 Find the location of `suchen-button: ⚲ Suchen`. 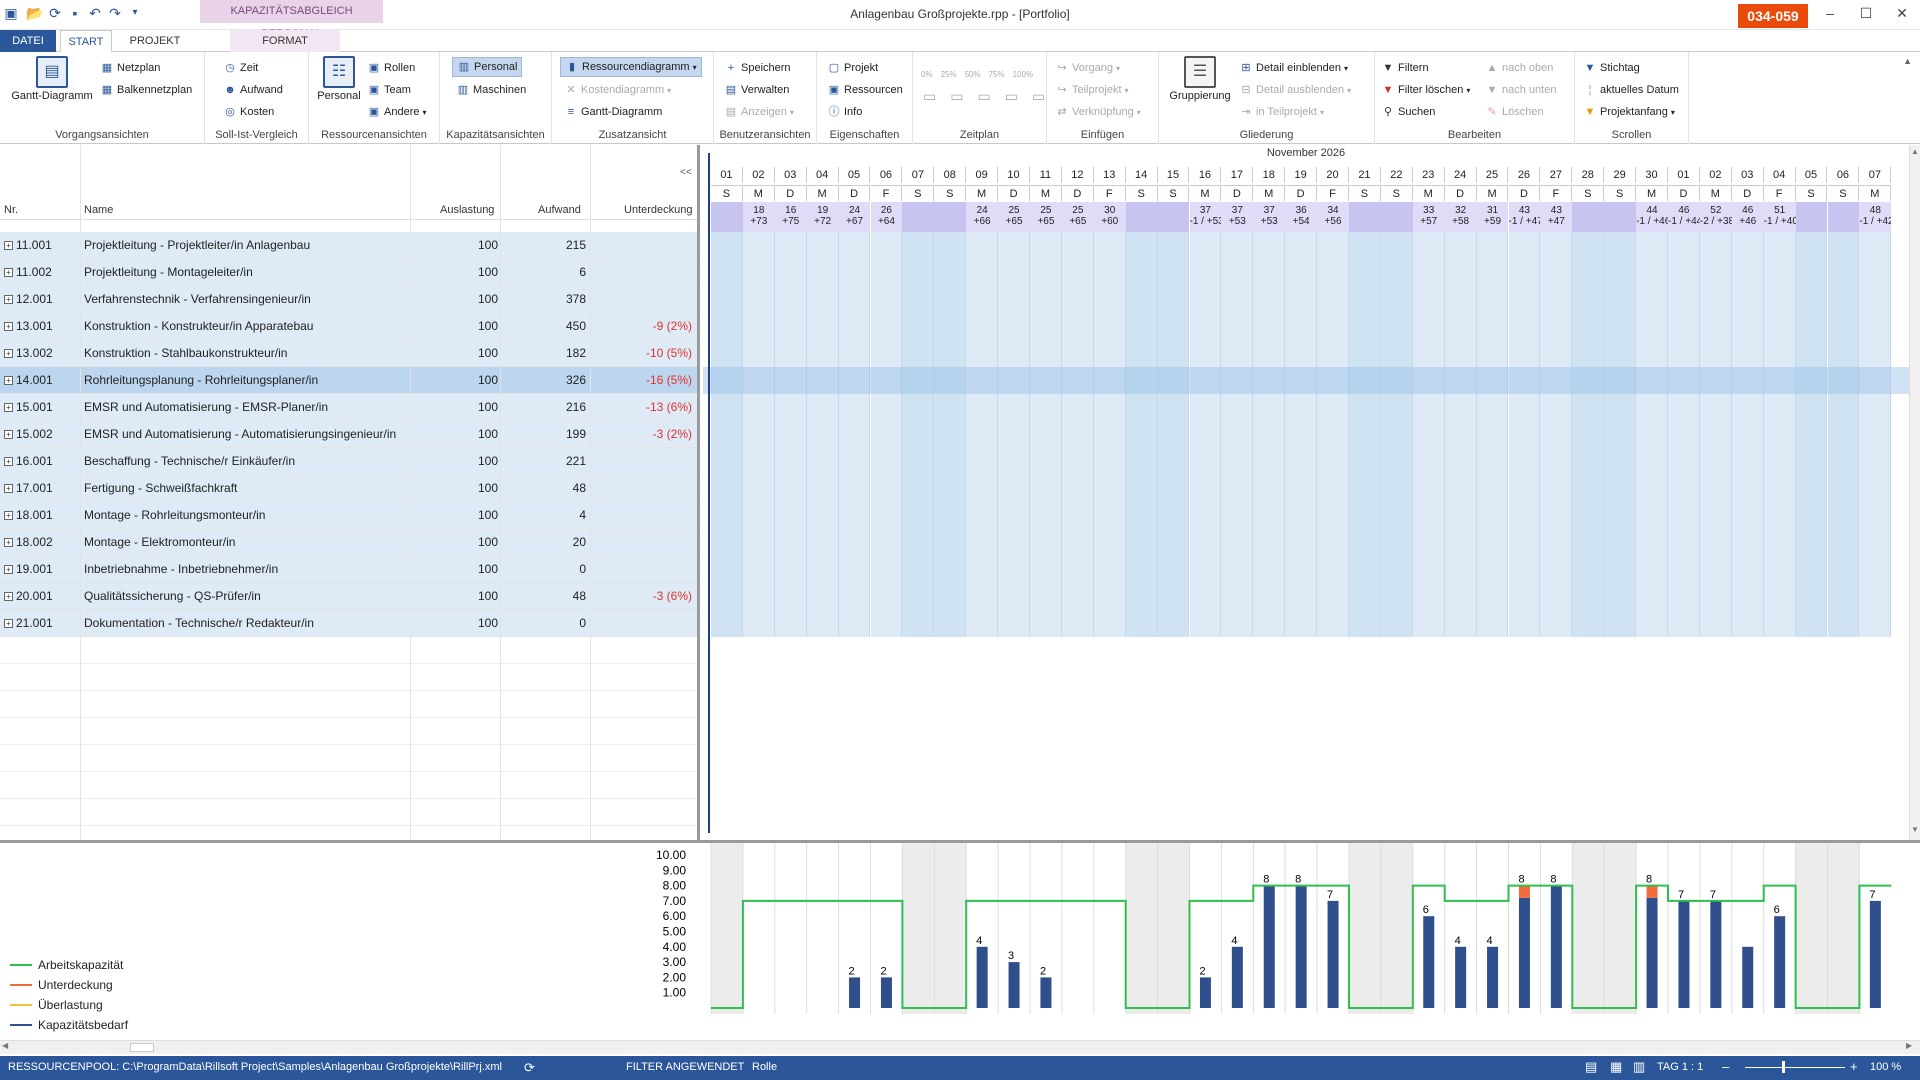

suchen-button: ⚲ Suchen is located at coordinates (1408, 112).